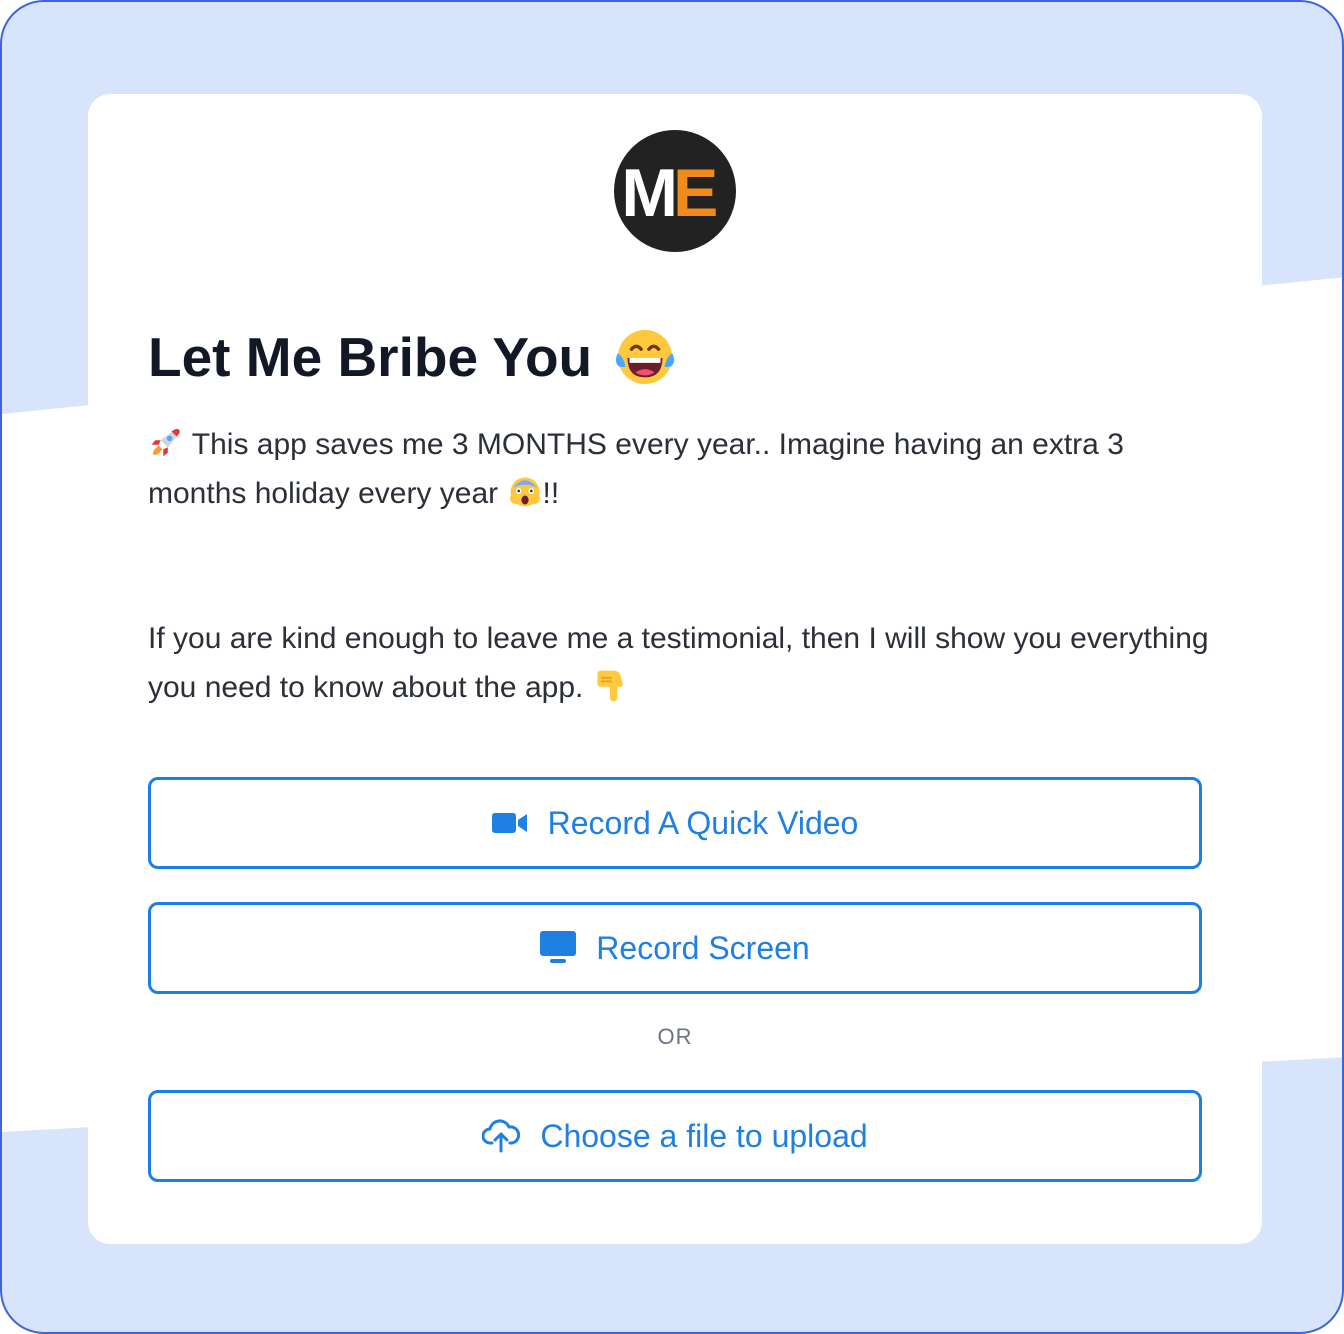 The height and width of the screenshot is (1334, 1344). I want to click on cloud-upload-icon, so click(501, 1136).